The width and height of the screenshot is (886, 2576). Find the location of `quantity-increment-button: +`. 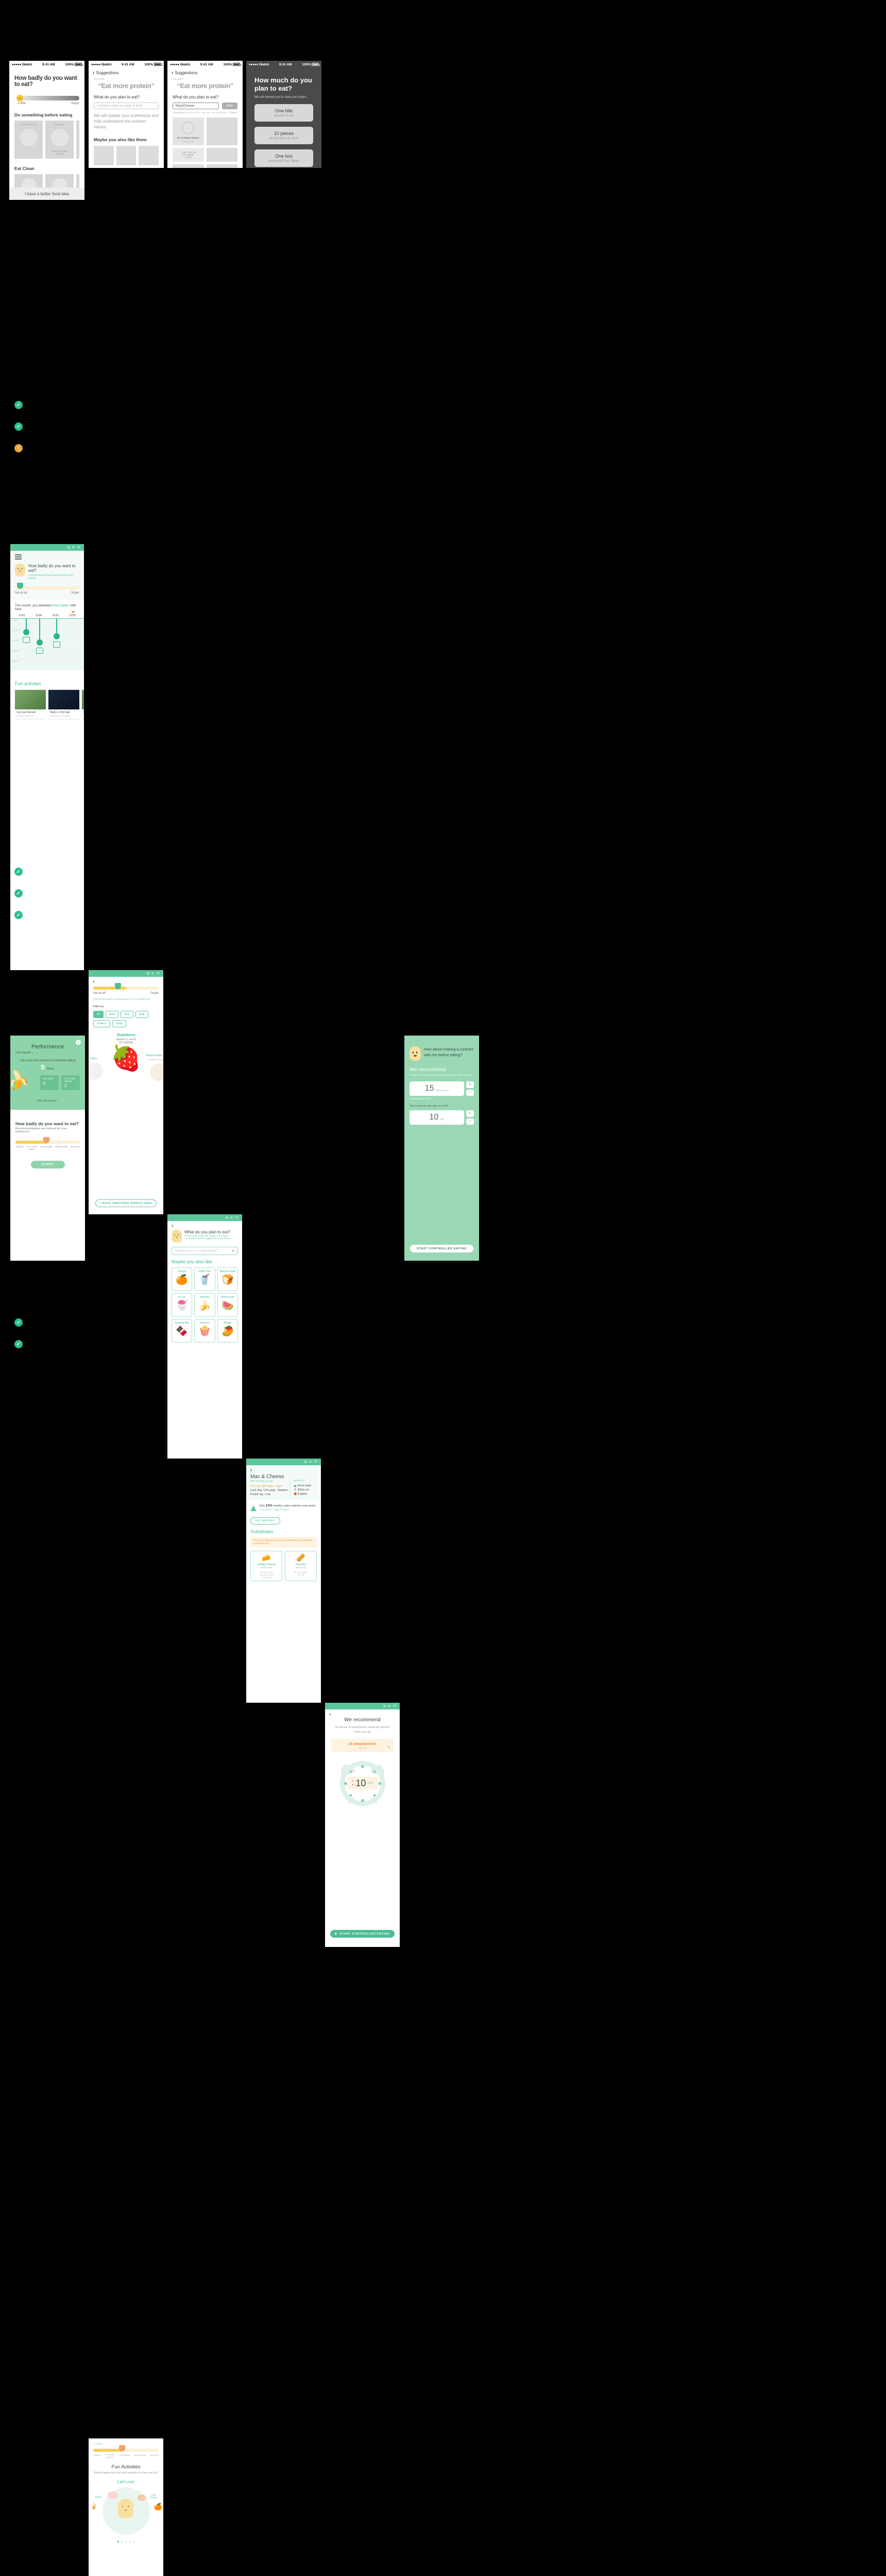

quantity-increment-button: + is located at coordinates (470, 1084).